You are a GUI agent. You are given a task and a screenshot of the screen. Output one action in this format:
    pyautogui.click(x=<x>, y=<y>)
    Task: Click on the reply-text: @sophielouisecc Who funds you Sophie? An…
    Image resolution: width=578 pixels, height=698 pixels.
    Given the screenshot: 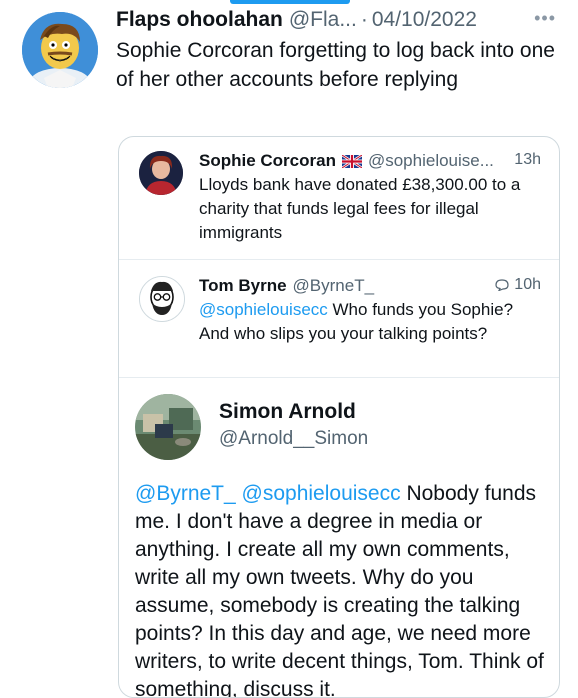 What is the action you would take?
    pyautogui.click(x=369, y=322)
    